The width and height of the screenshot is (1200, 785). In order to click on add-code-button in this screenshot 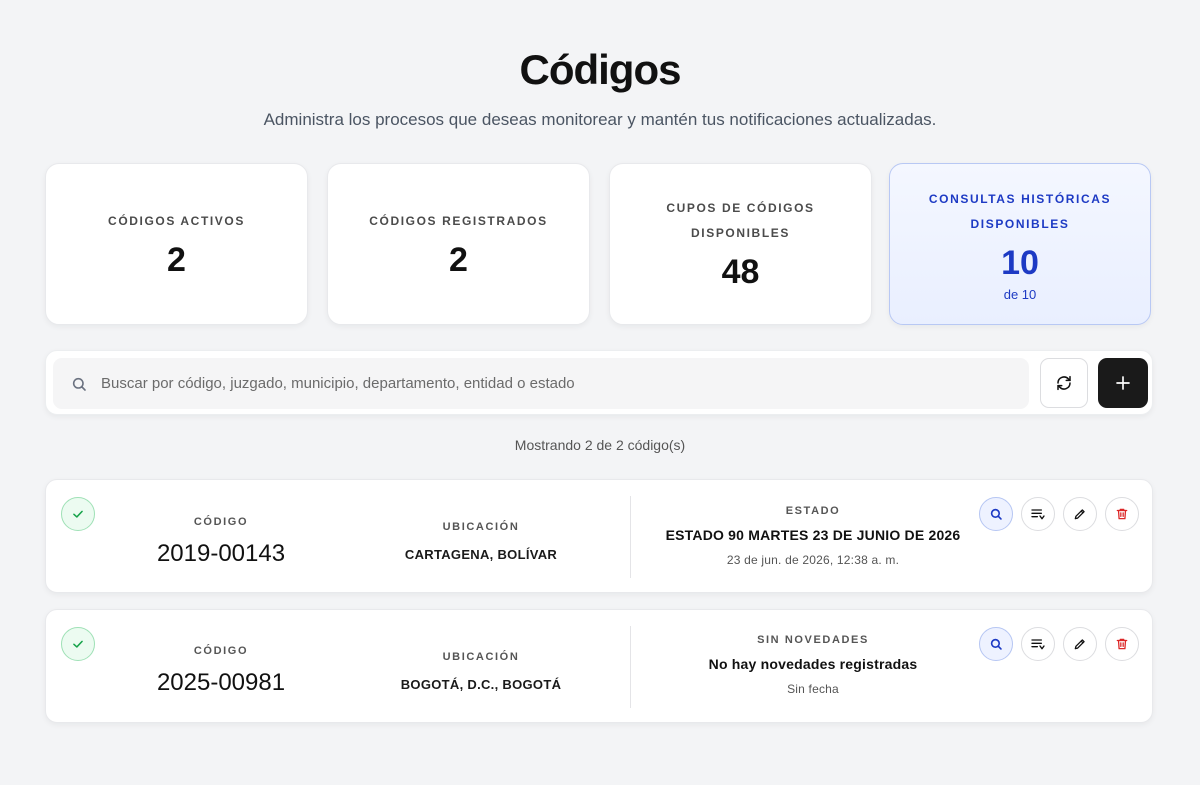, I will do `click(1123, 383)`.